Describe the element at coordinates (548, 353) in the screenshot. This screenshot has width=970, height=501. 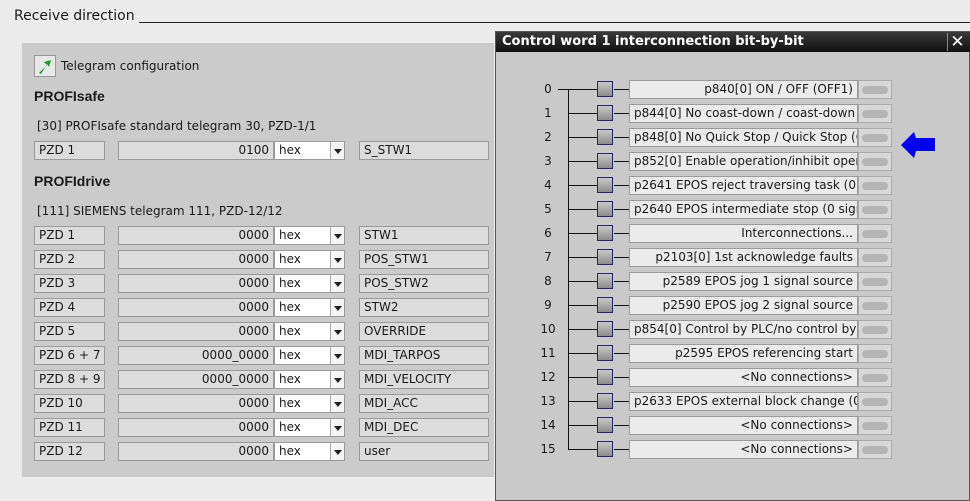
I see `bit-number: 11` at that location.